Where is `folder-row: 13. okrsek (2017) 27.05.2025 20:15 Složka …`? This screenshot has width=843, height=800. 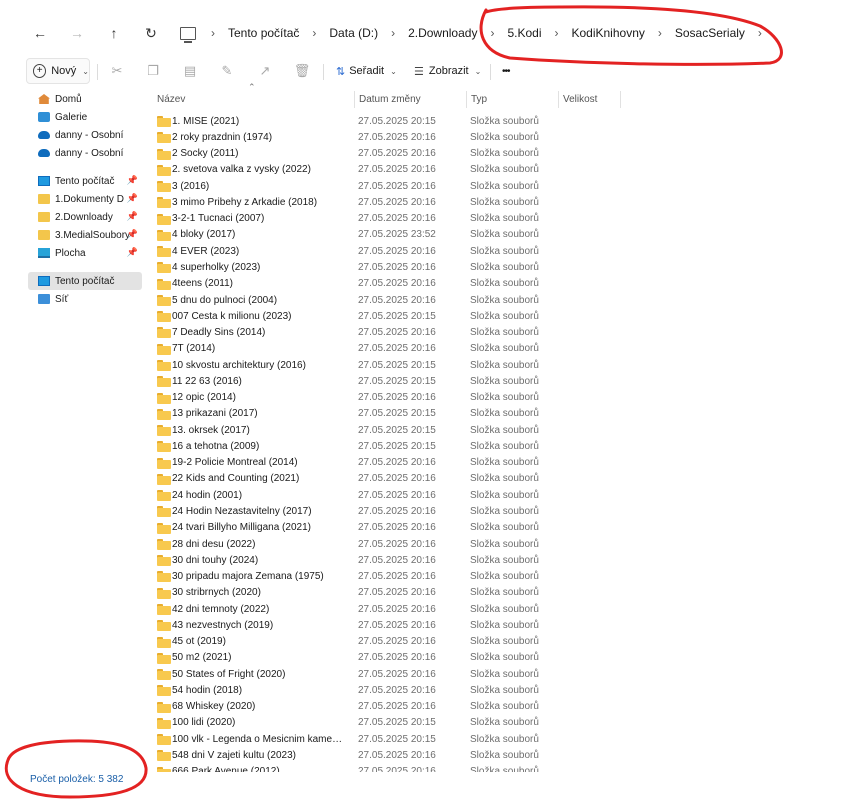 folder-row: 13. okrsek (2017) 27.05.2025 20:15 Složka … is located at coordinates (360, 430).